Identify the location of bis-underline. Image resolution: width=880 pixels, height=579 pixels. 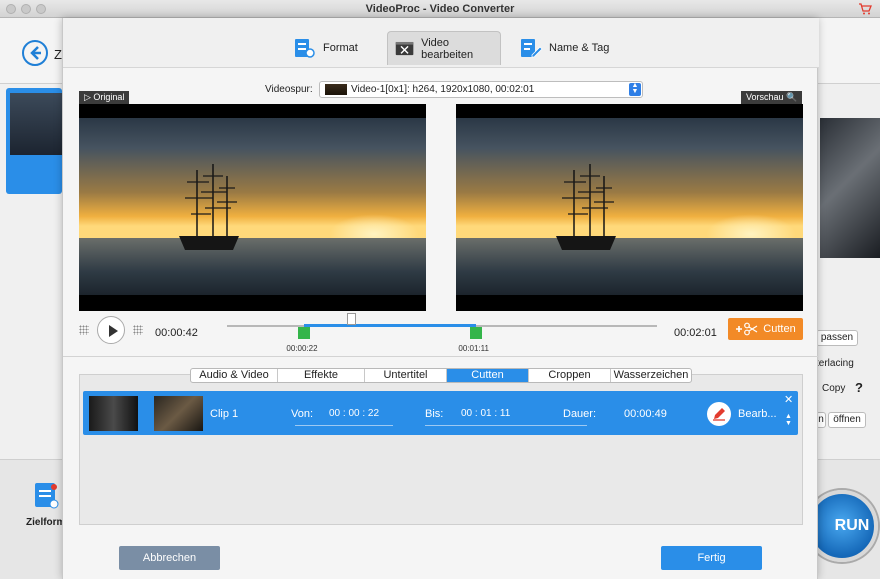
(506, 425).